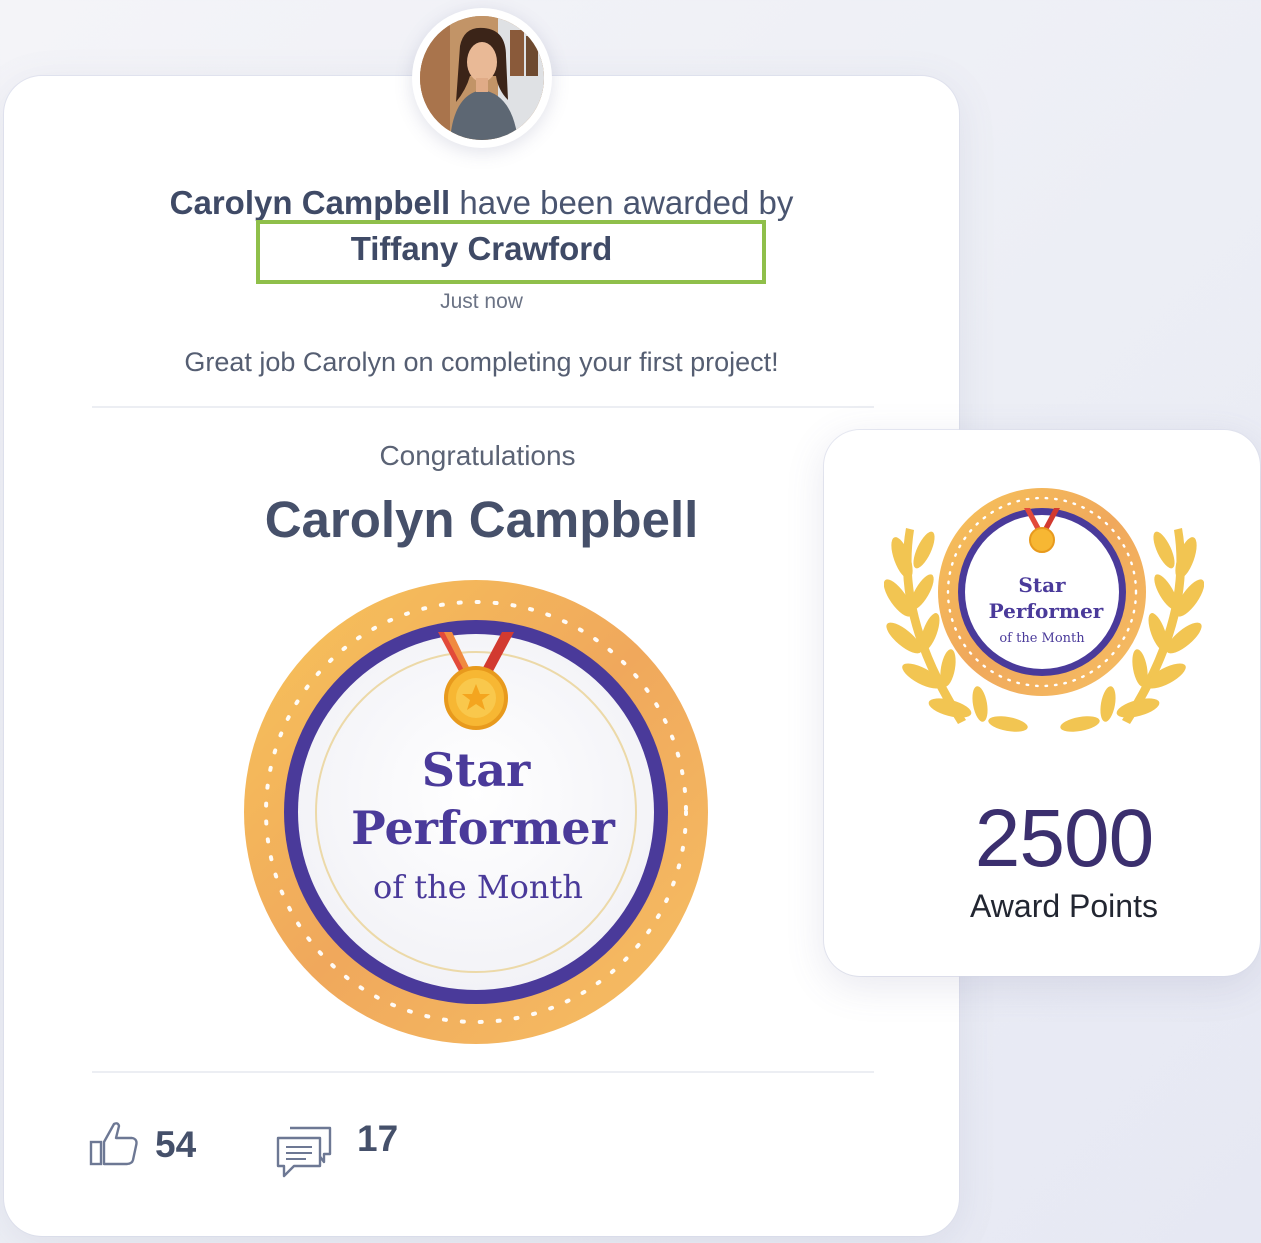  What do you see at coordinates (1064, 906) in the screenshot?
I see `award-points-label: Award Points` at bounding box center [1064, 906].